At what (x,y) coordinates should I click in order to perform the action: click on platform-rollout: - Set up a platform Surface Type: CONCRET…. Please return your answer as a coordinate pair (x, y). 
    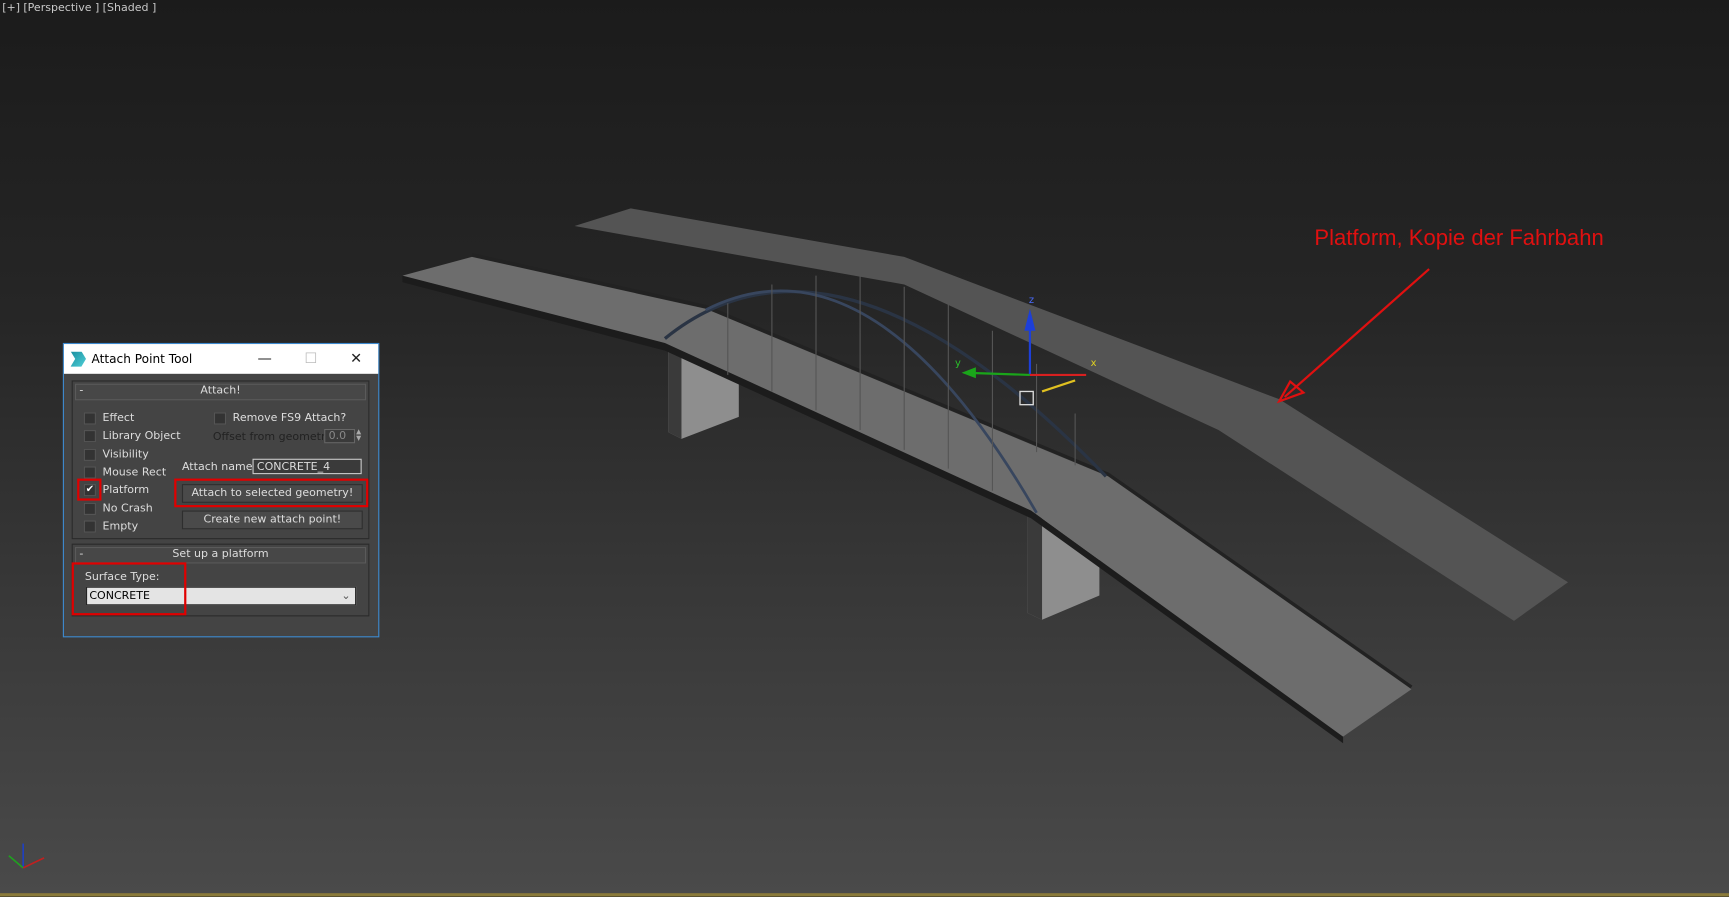
    Looking at the image, I should click on (220, 580).